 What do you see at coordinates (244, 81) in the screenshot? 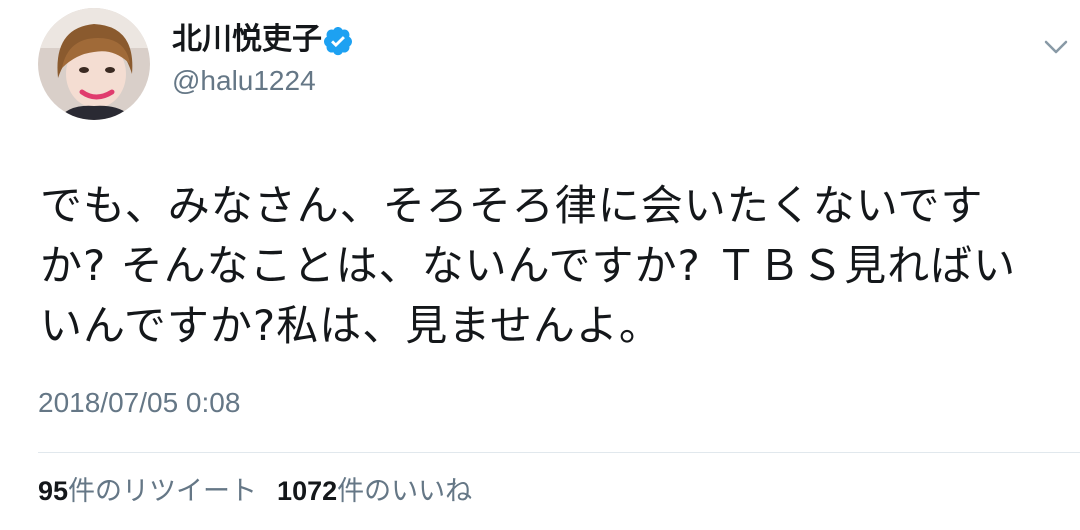
I see `author-handle: @halu1224` at bounding box center [244, 81].